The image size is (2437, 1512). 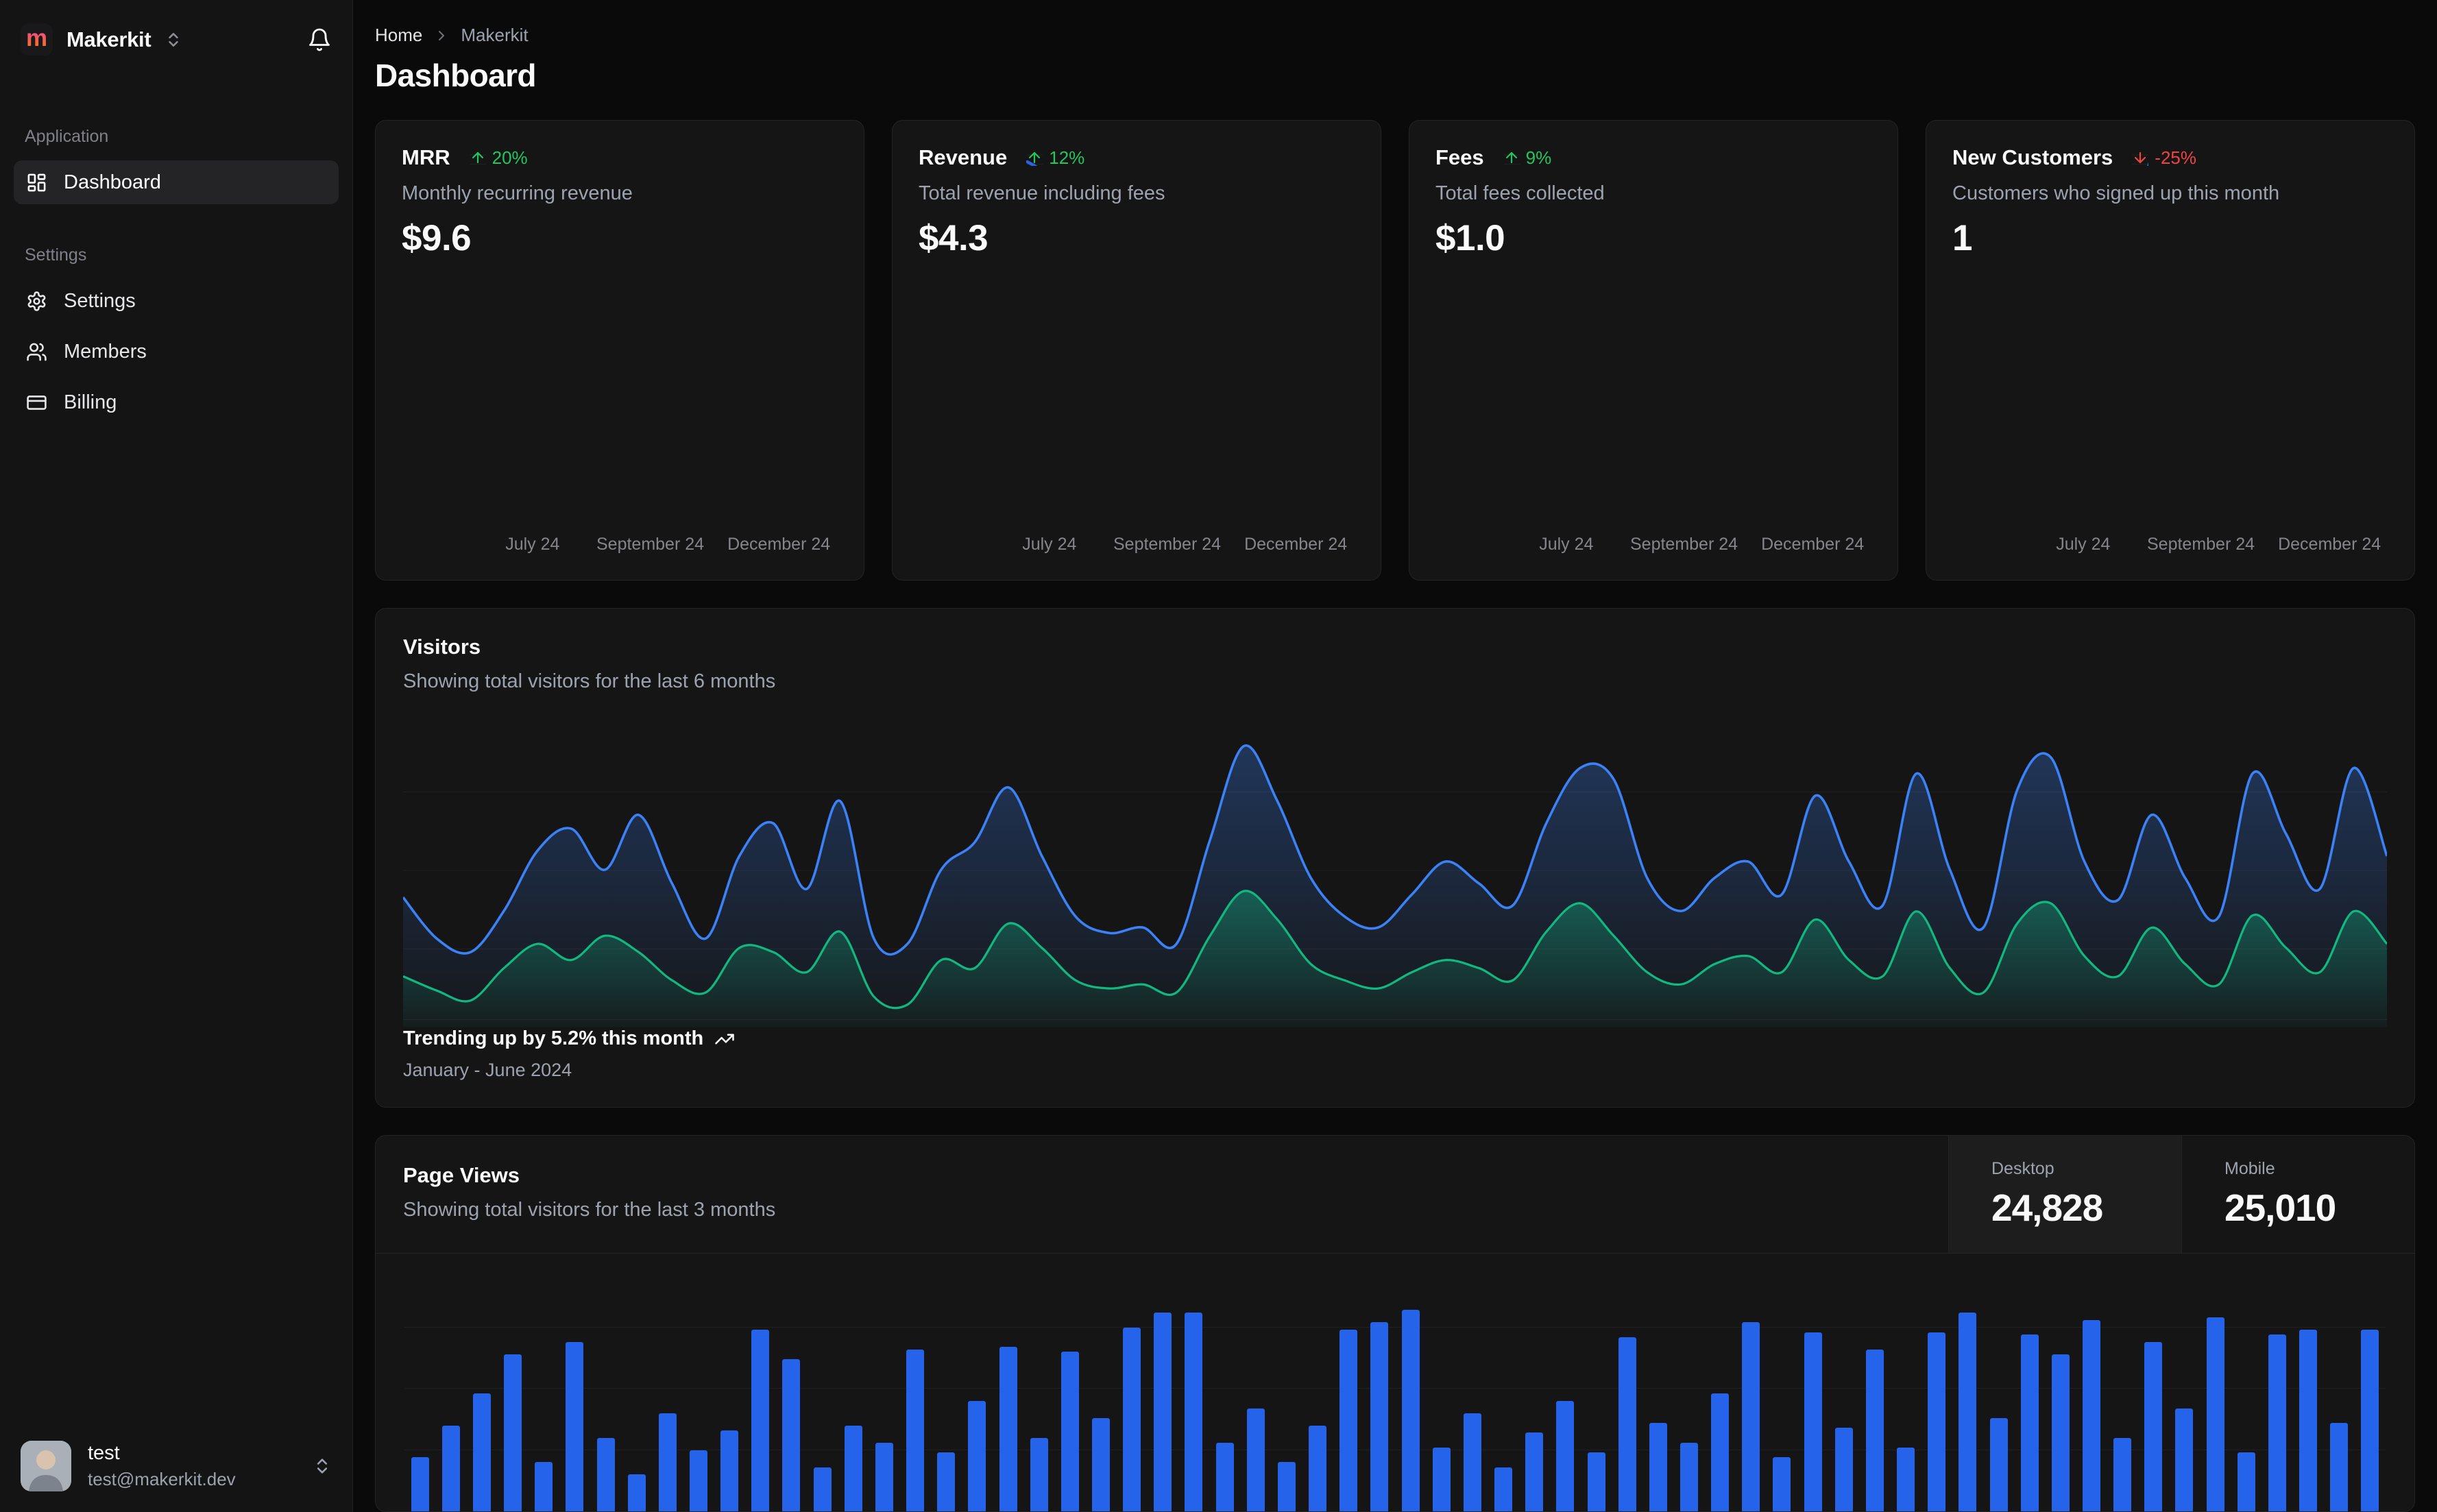 What do you see at coordinates (1395, 1039) in the screenshot?
I see `visitors-trend-text: Trending up by 5.2% this month` at bounding box center [1395, 1039].